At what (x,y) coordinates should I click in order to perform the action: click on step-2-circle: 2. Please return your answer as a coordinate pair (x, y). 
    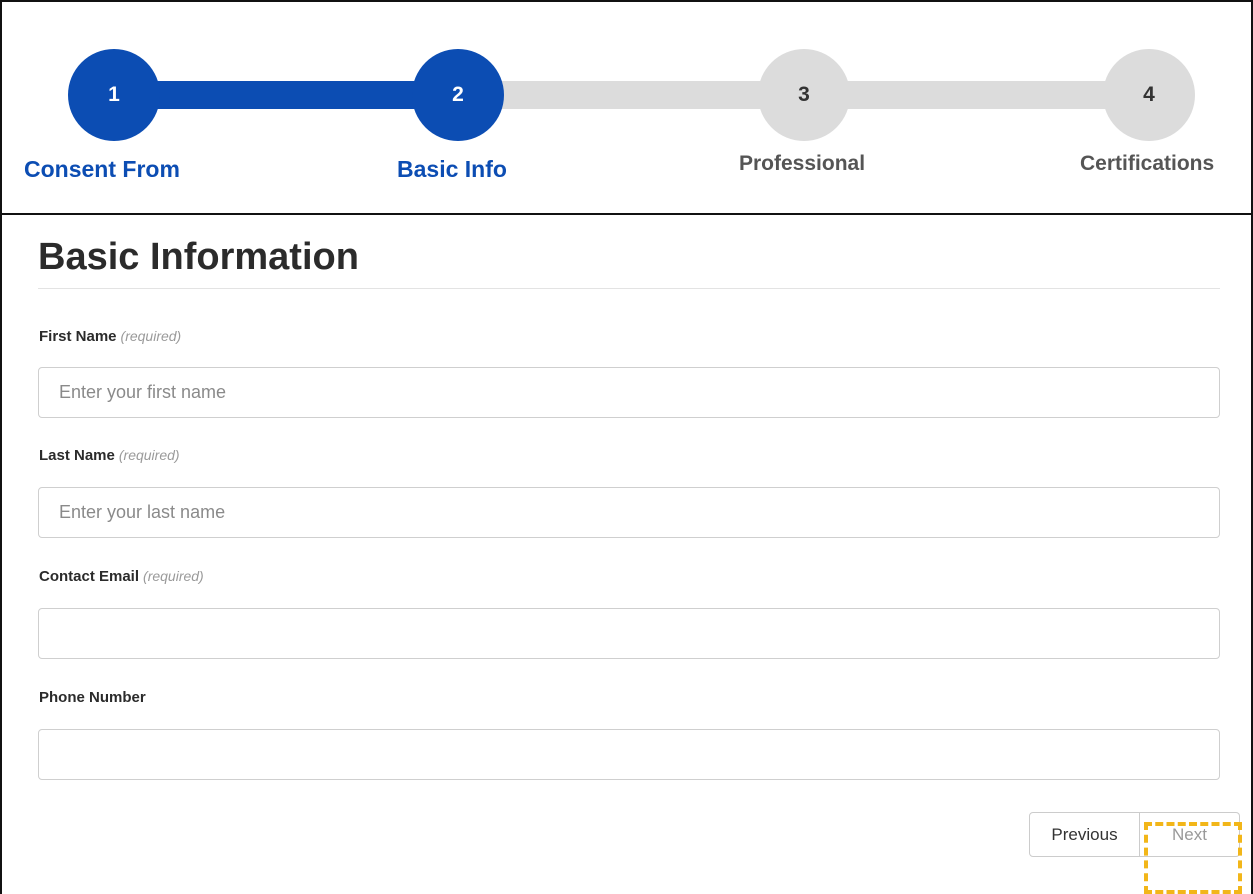
    Looking at the image, I should click on (458, 95).